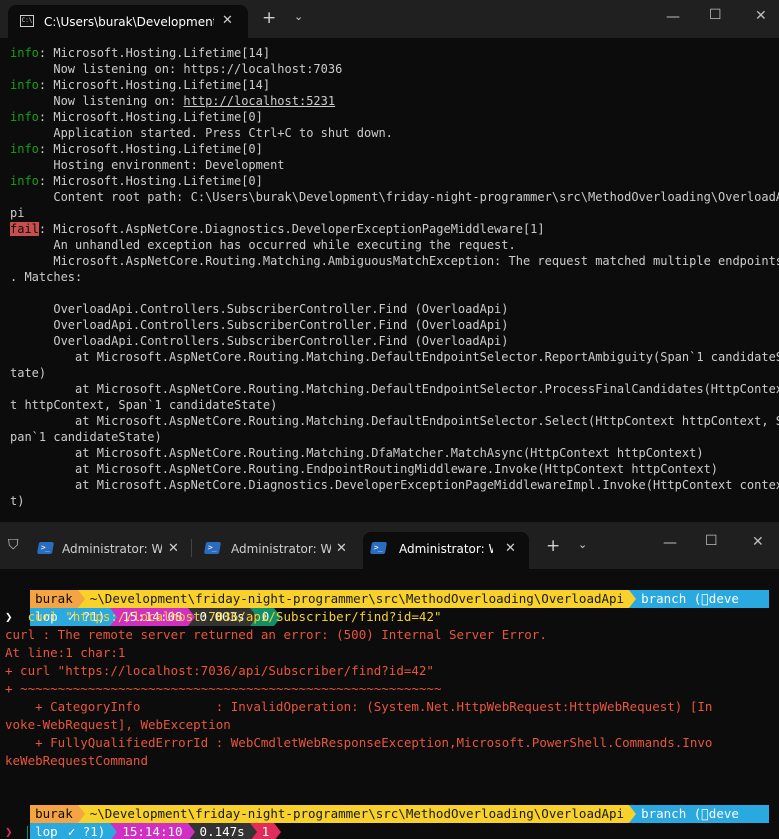  I want to click on log-line: . Matches:, so click(46, 277).